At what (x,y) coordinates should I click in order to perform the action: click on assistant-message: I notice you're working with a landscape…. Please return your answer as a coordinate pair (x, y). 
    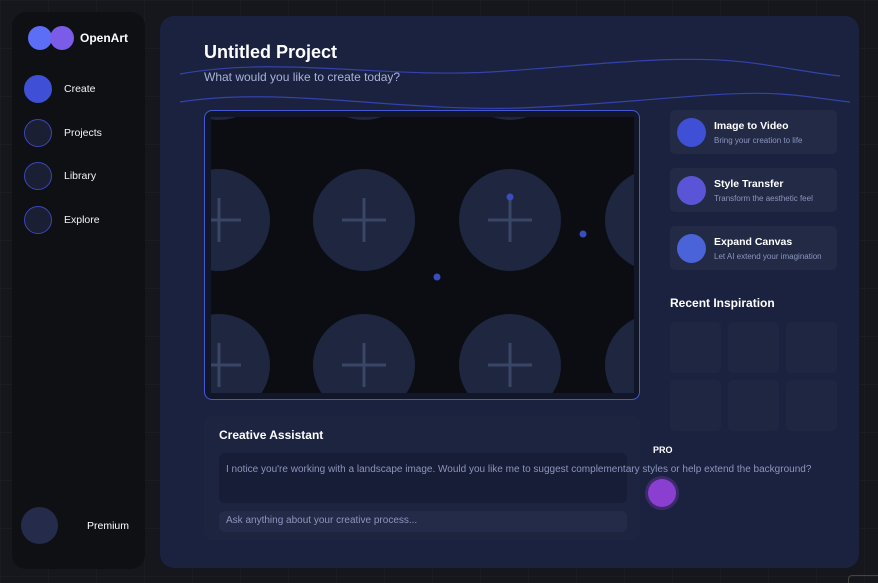
    Looking at the image, I should click on (515, 478).